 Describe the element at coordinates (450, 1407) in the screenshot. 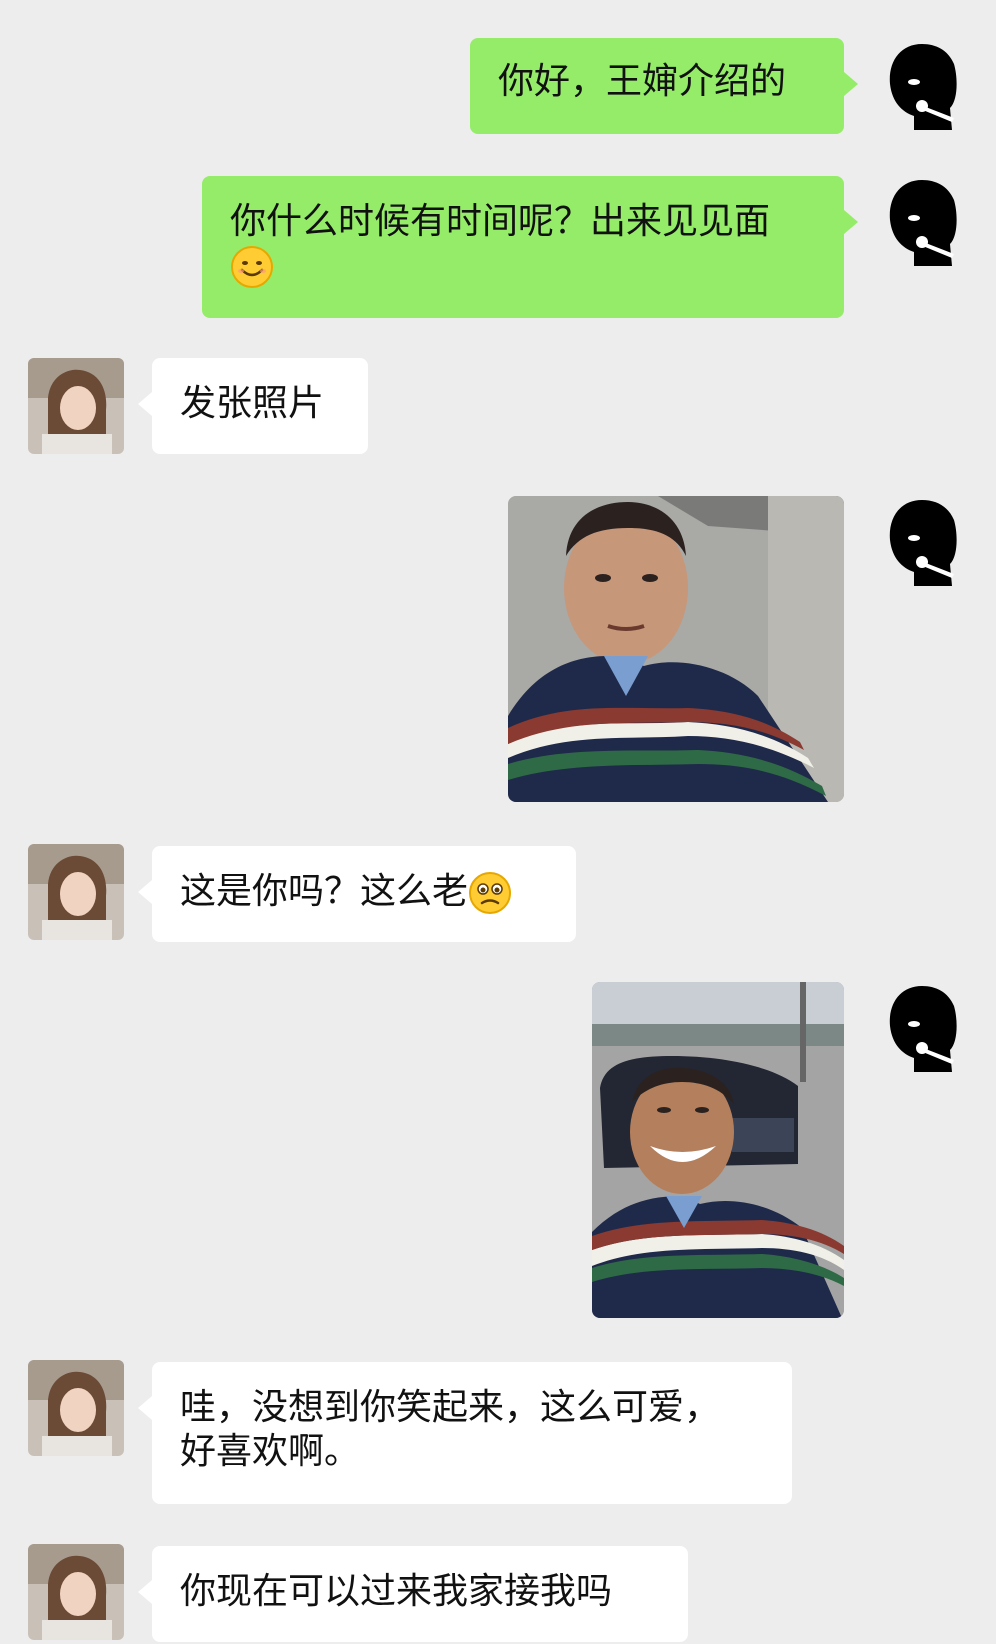

I see `message-text-line-1: 哇，没想到你笑起来，这么可爱，` at that location.